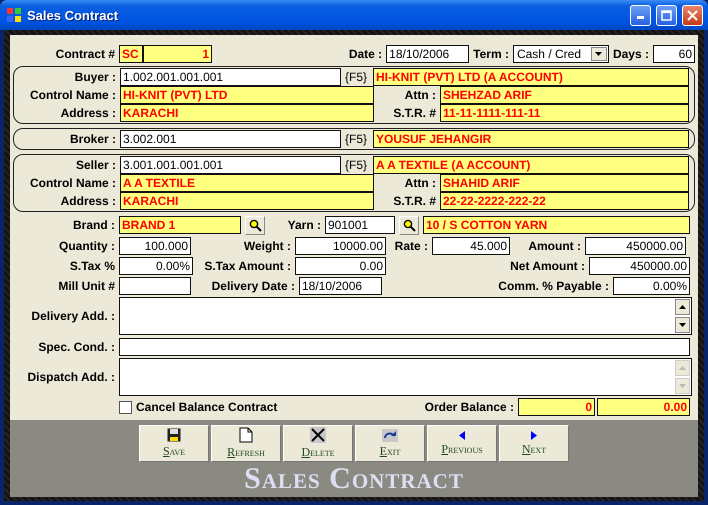  I want to click on str-field: 22-22-2222-222-22, so click(564, 201).